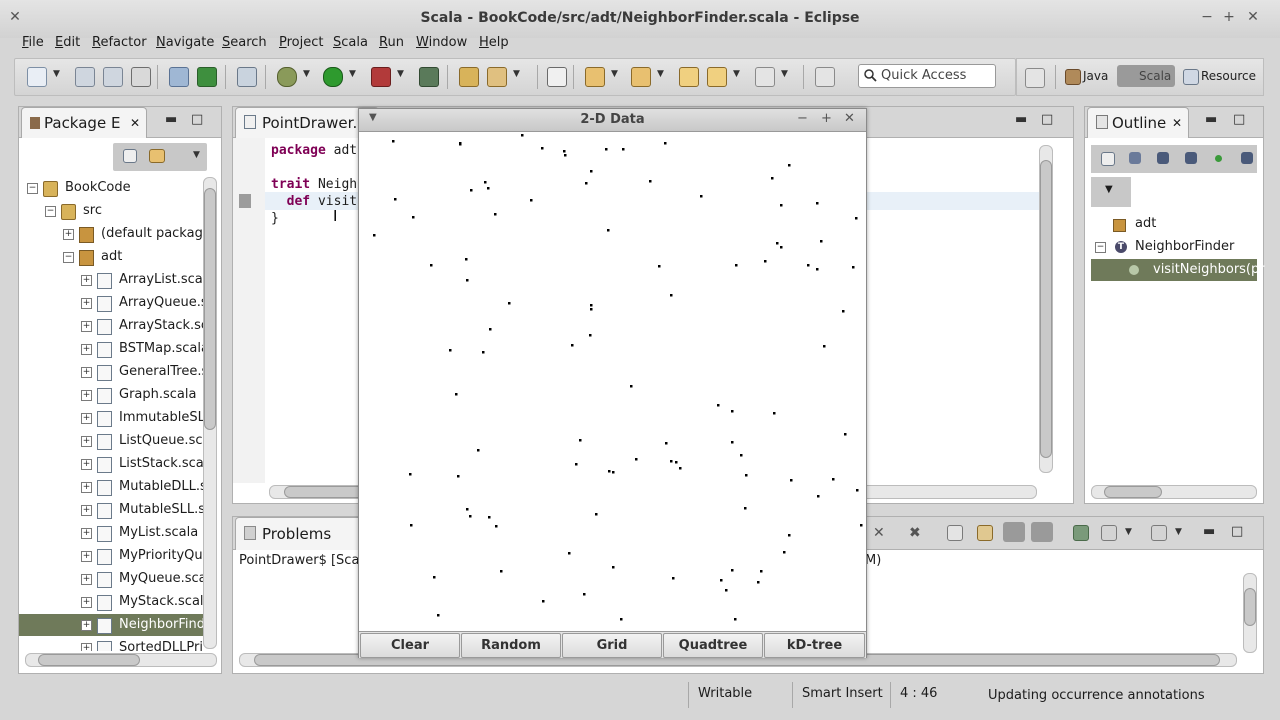  What do you see at coordinates (1218, 158) in the screenshot?
I see `hide-nonpublic-icon` at bounding box center [1218, 158].